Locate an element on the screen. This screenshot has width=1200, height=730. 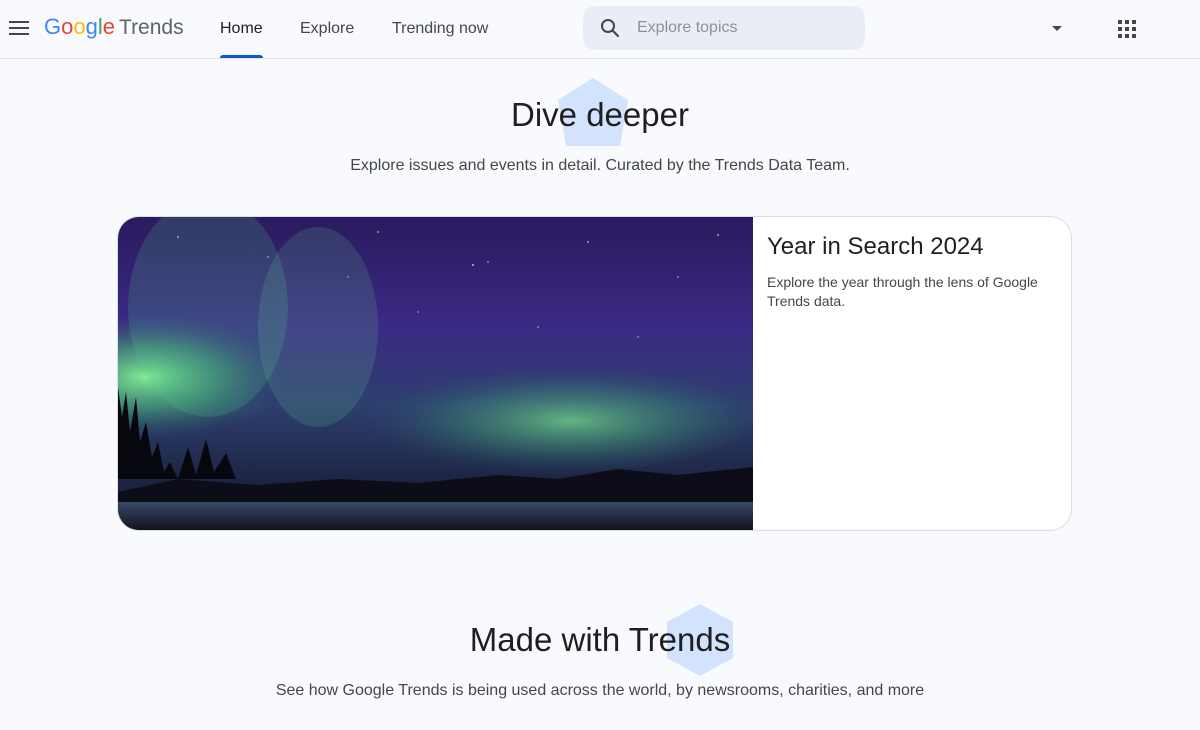
tab-home-label: Home is located at coordinates (241, 28).